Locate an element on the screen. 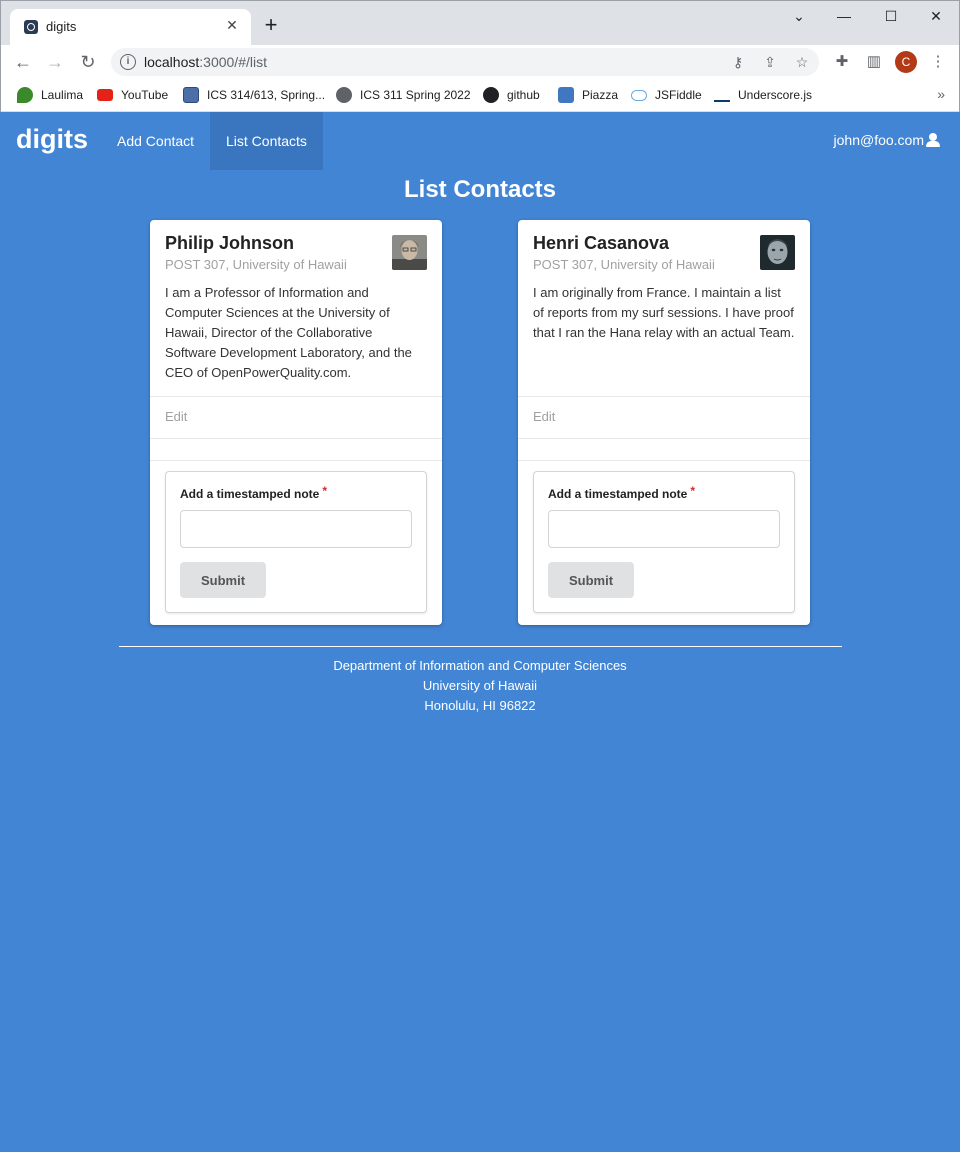  user-menu: john@foo.com is located at coordinates (887, 140).